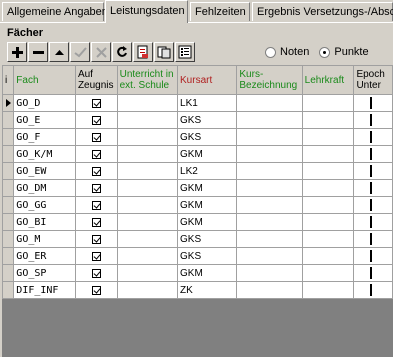 The image size is (393, 357). What do you see at coordinates (287, 52) in the screenshot?
I see `radio-noten: Noten` at bounding box center [287, 52].